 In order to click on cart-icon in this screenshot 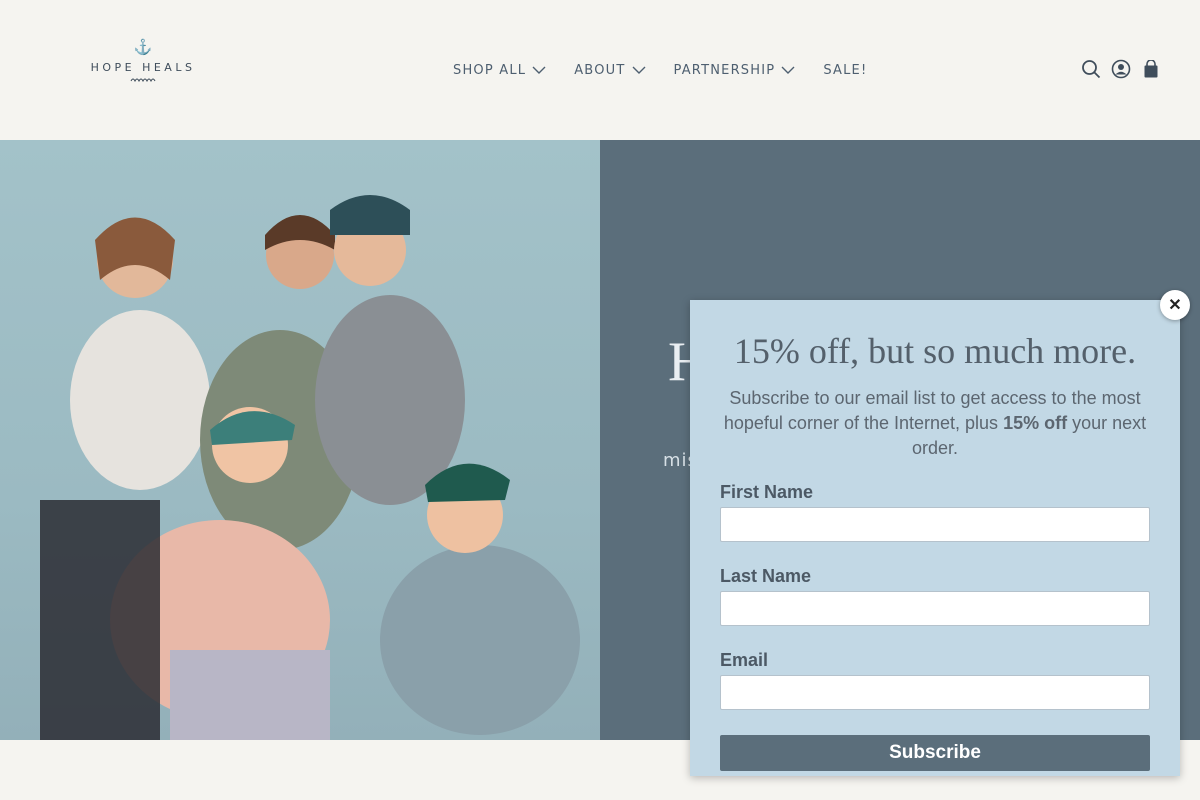, I will do `click(1151, 69)`.